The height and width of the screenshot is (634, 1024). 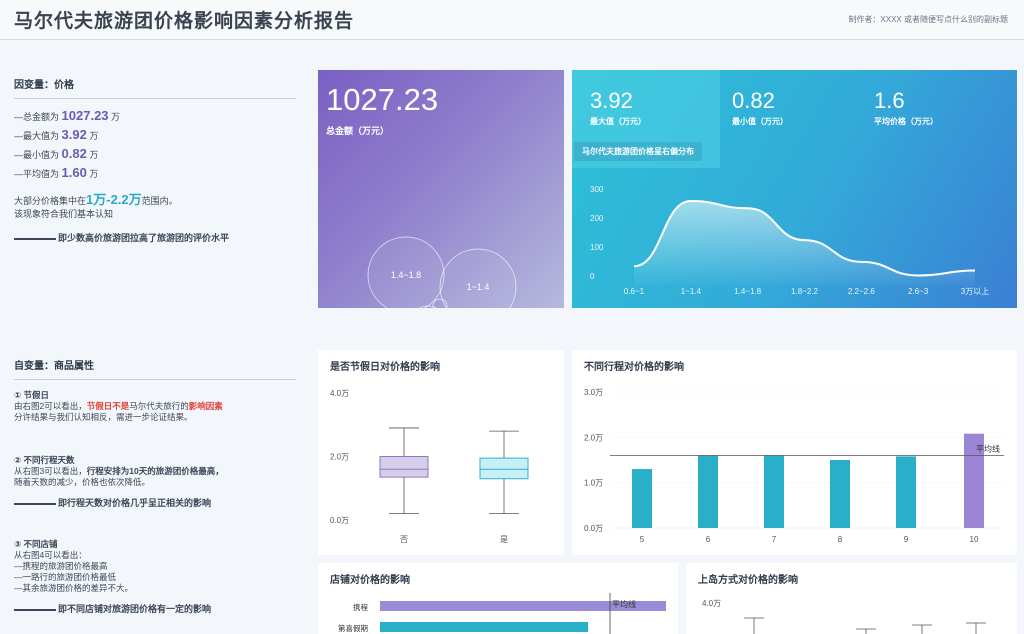 I want to click on holiday-box-plot: 4.0万 2.0万 0.0万否 是, so click(x=429, y=466).